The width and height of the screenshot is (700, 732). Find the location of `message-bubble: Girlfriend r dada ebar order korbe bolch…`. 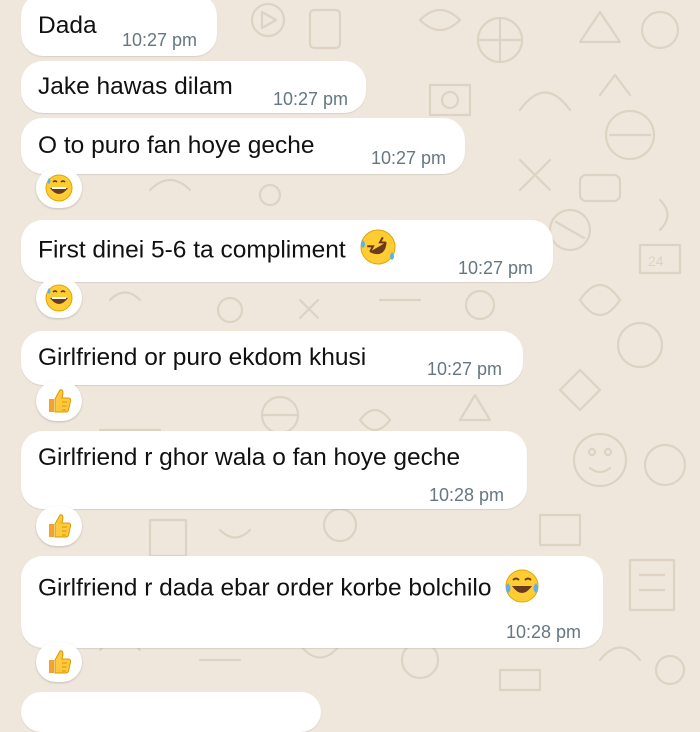

message-bubble: Girlfriend r dada ebar order korbe bolch… is located at coordinates (312, 602).